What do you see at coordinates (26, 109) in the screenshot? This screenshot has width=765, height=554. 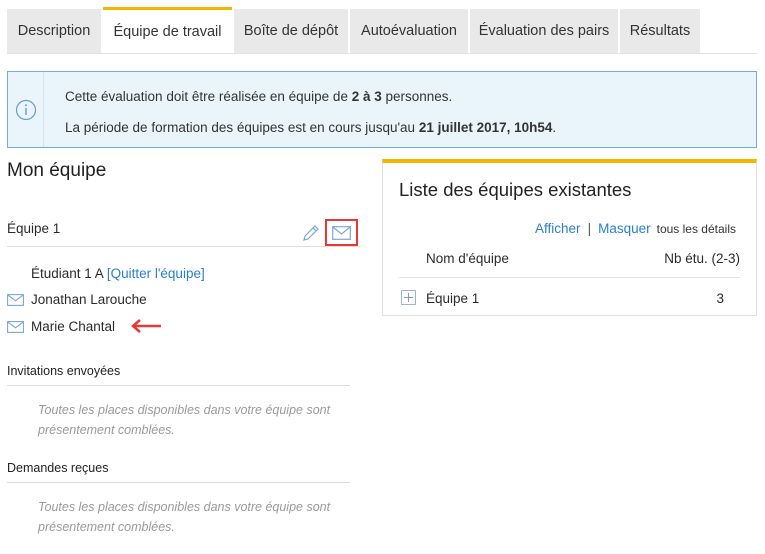 I see `info-icon` at bounding box center [26, 109].